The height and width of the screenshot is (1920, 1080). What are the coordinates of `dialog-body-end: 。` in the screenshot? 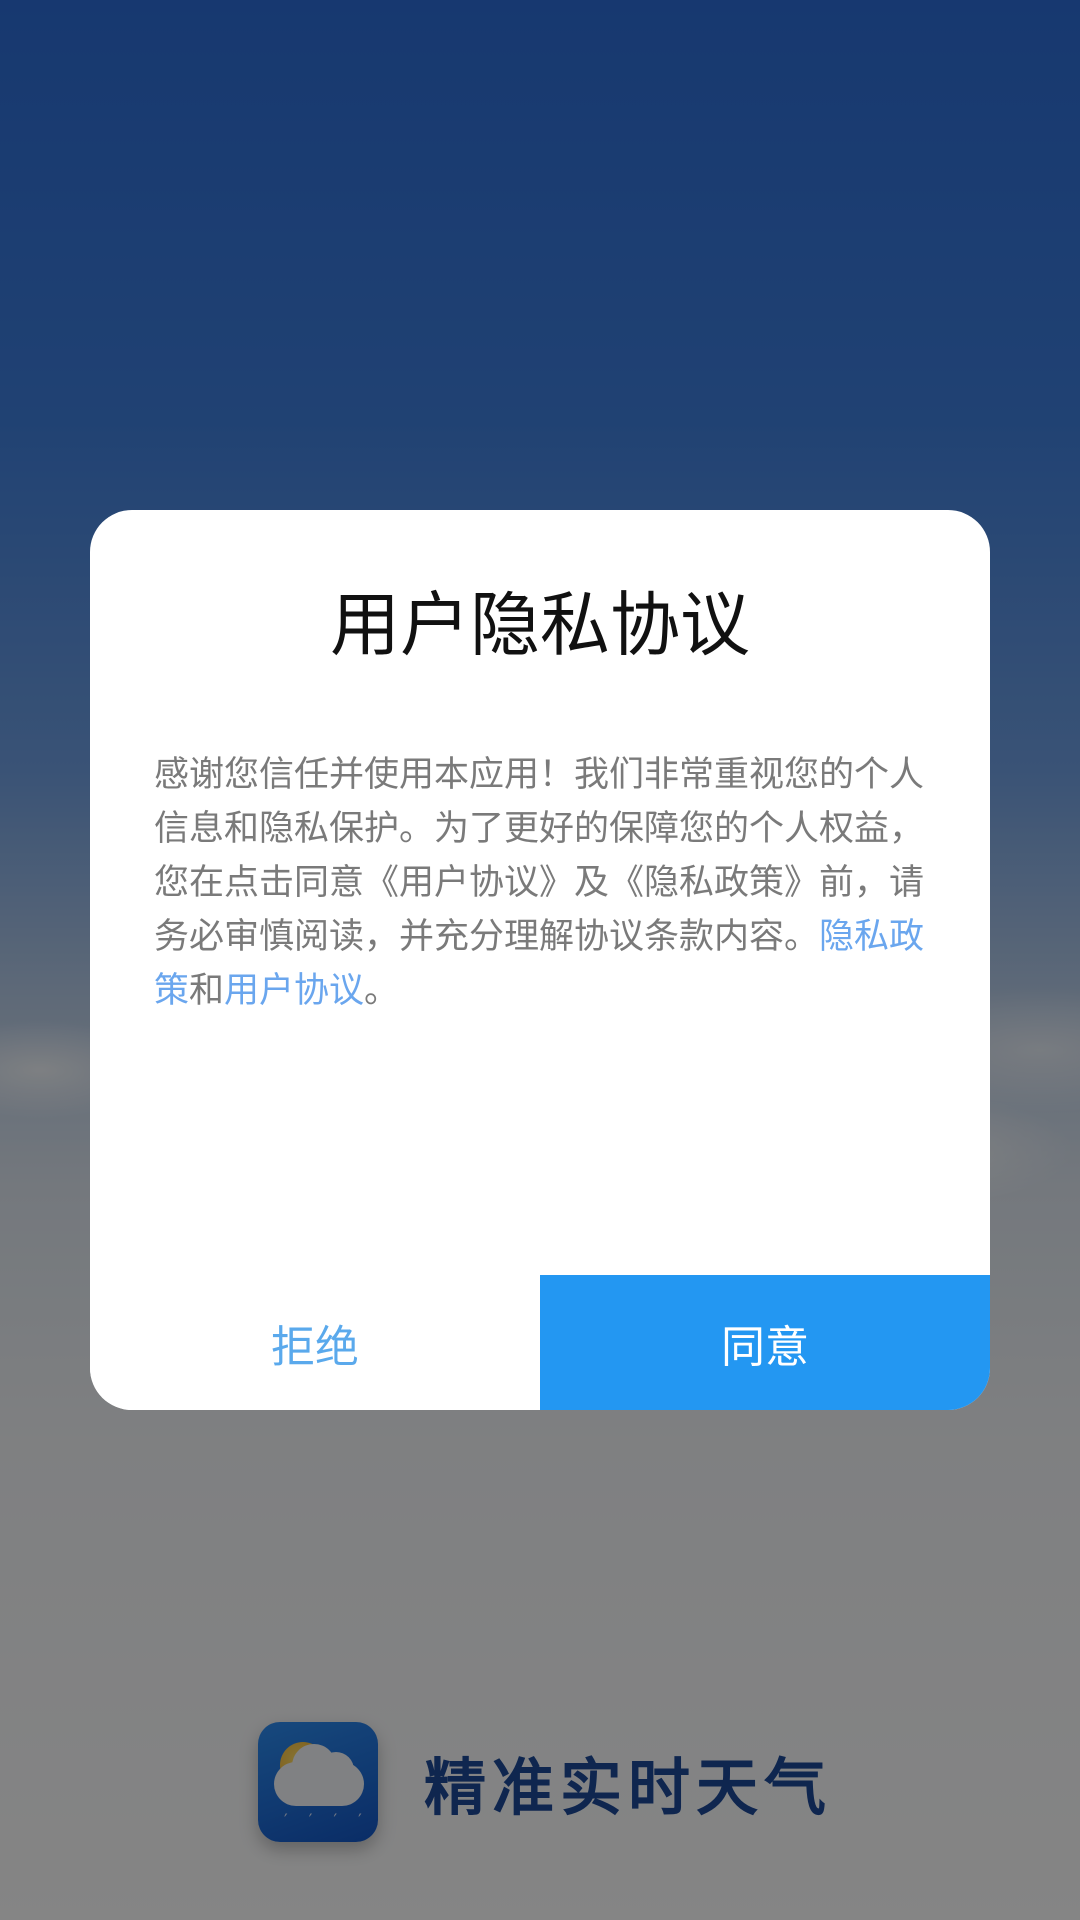 It's located at (382, 991).